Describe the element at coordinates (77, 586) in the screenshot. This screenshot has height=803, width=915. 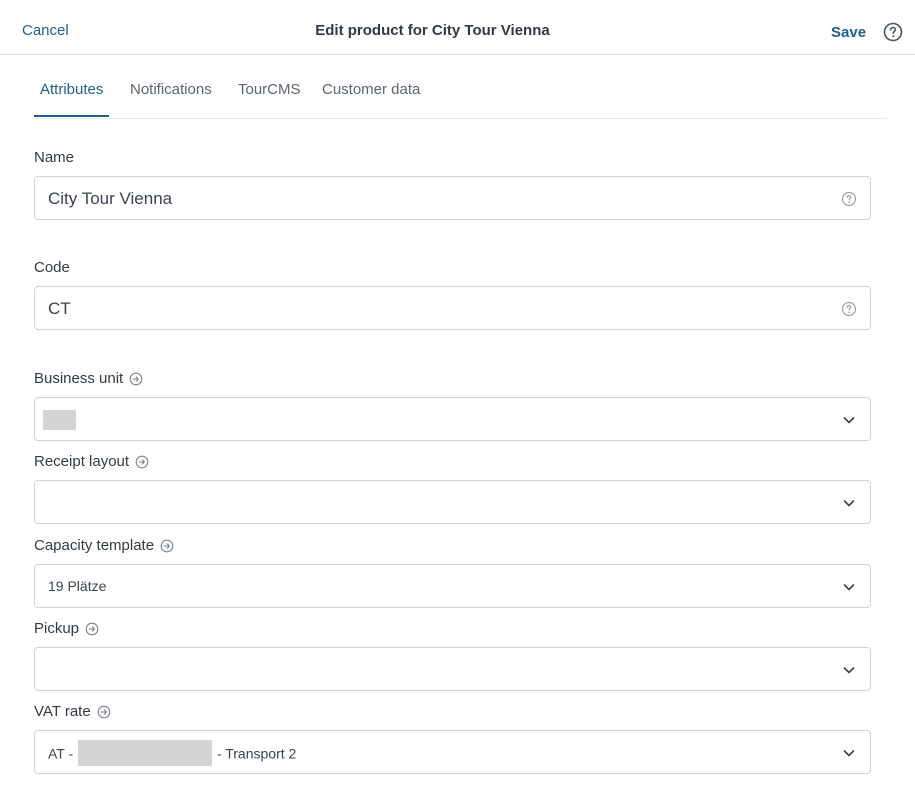
I see `capacity-template-value: 19 Plätze` at that location.